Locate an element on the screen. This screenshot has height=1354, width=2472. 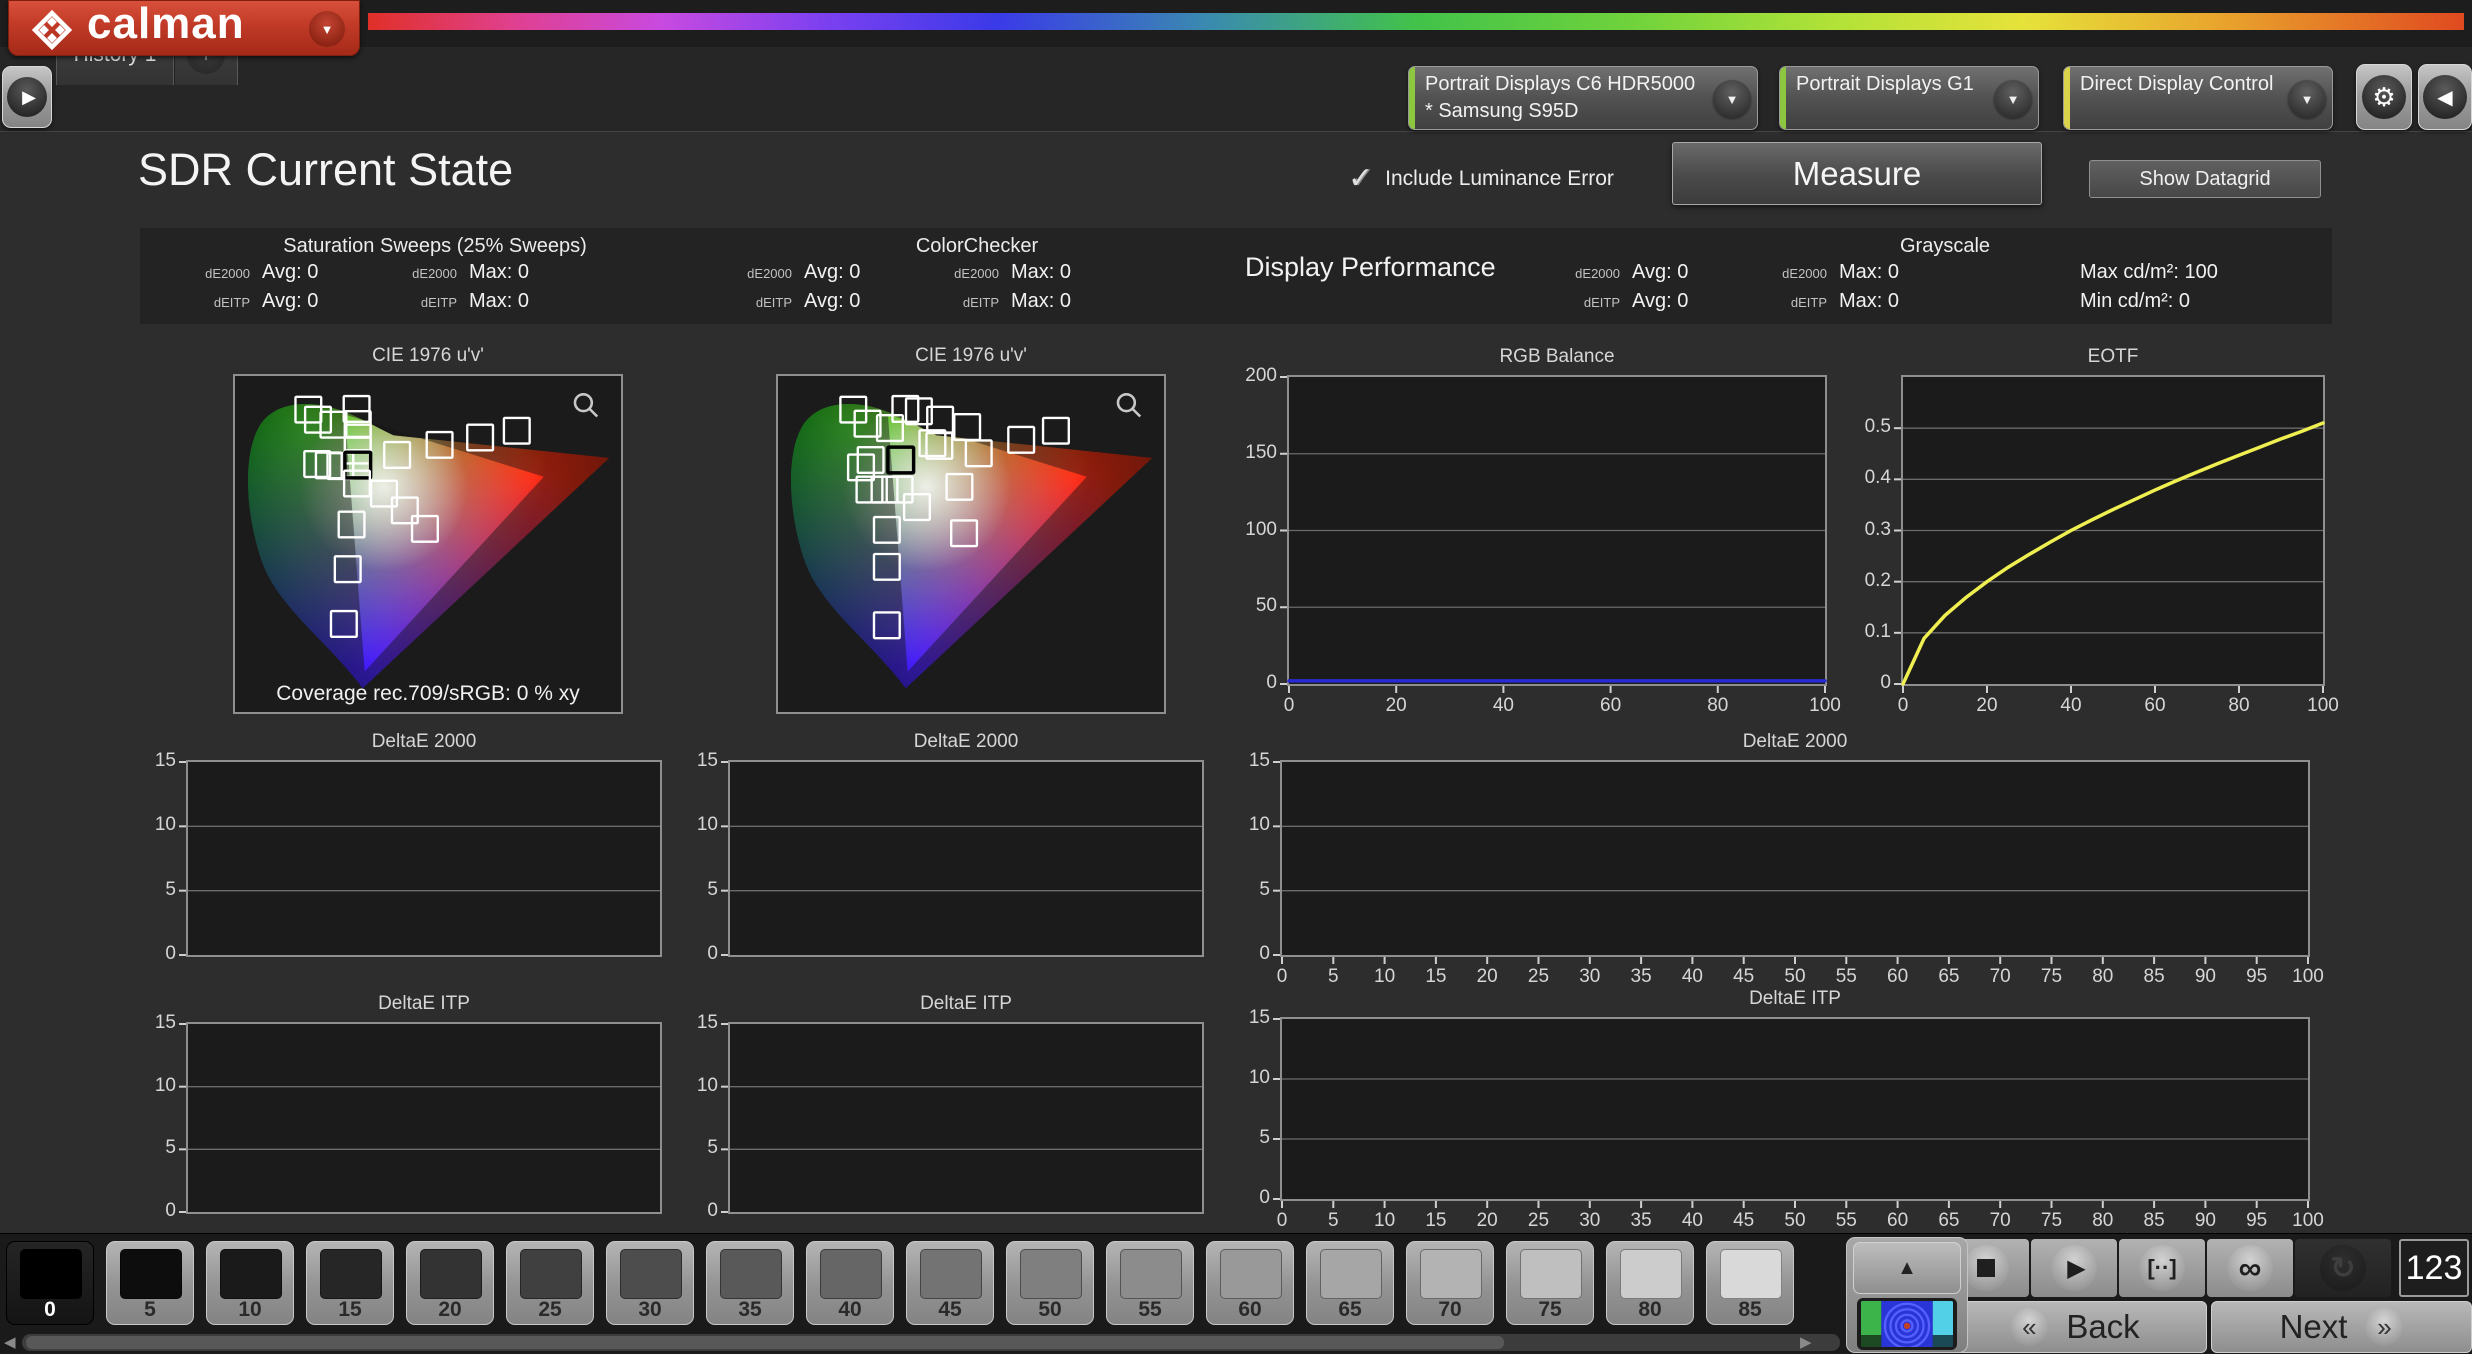
x-tick-label: 25 is located at coordinates (1538, 1220).